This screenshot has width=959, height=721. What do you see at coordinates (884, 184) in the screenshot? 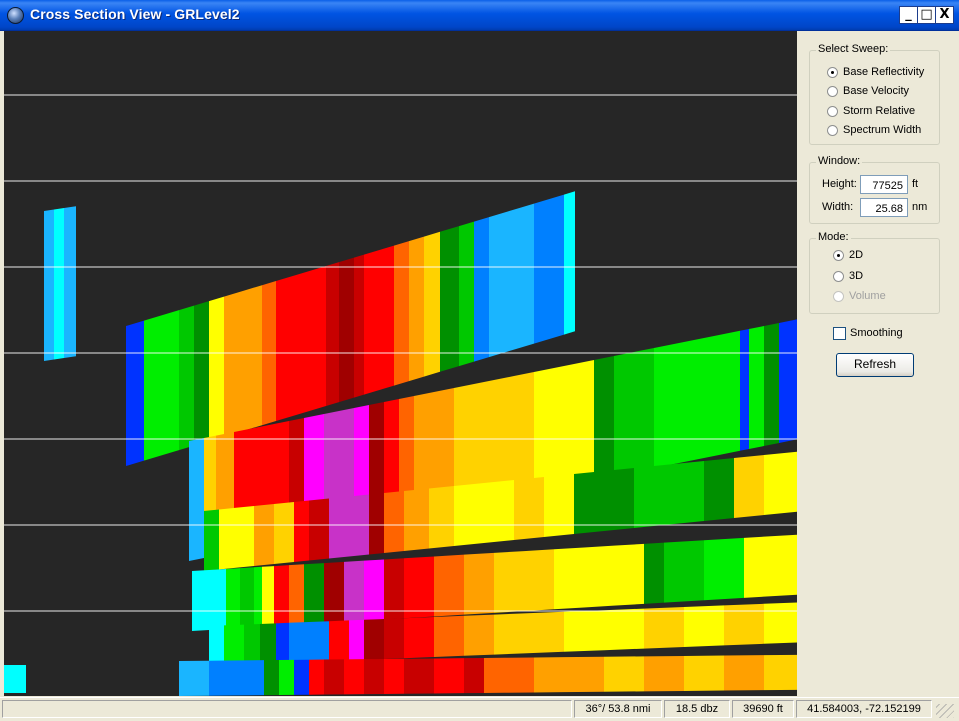
I see `height-input` at bounding box center [884, 184].